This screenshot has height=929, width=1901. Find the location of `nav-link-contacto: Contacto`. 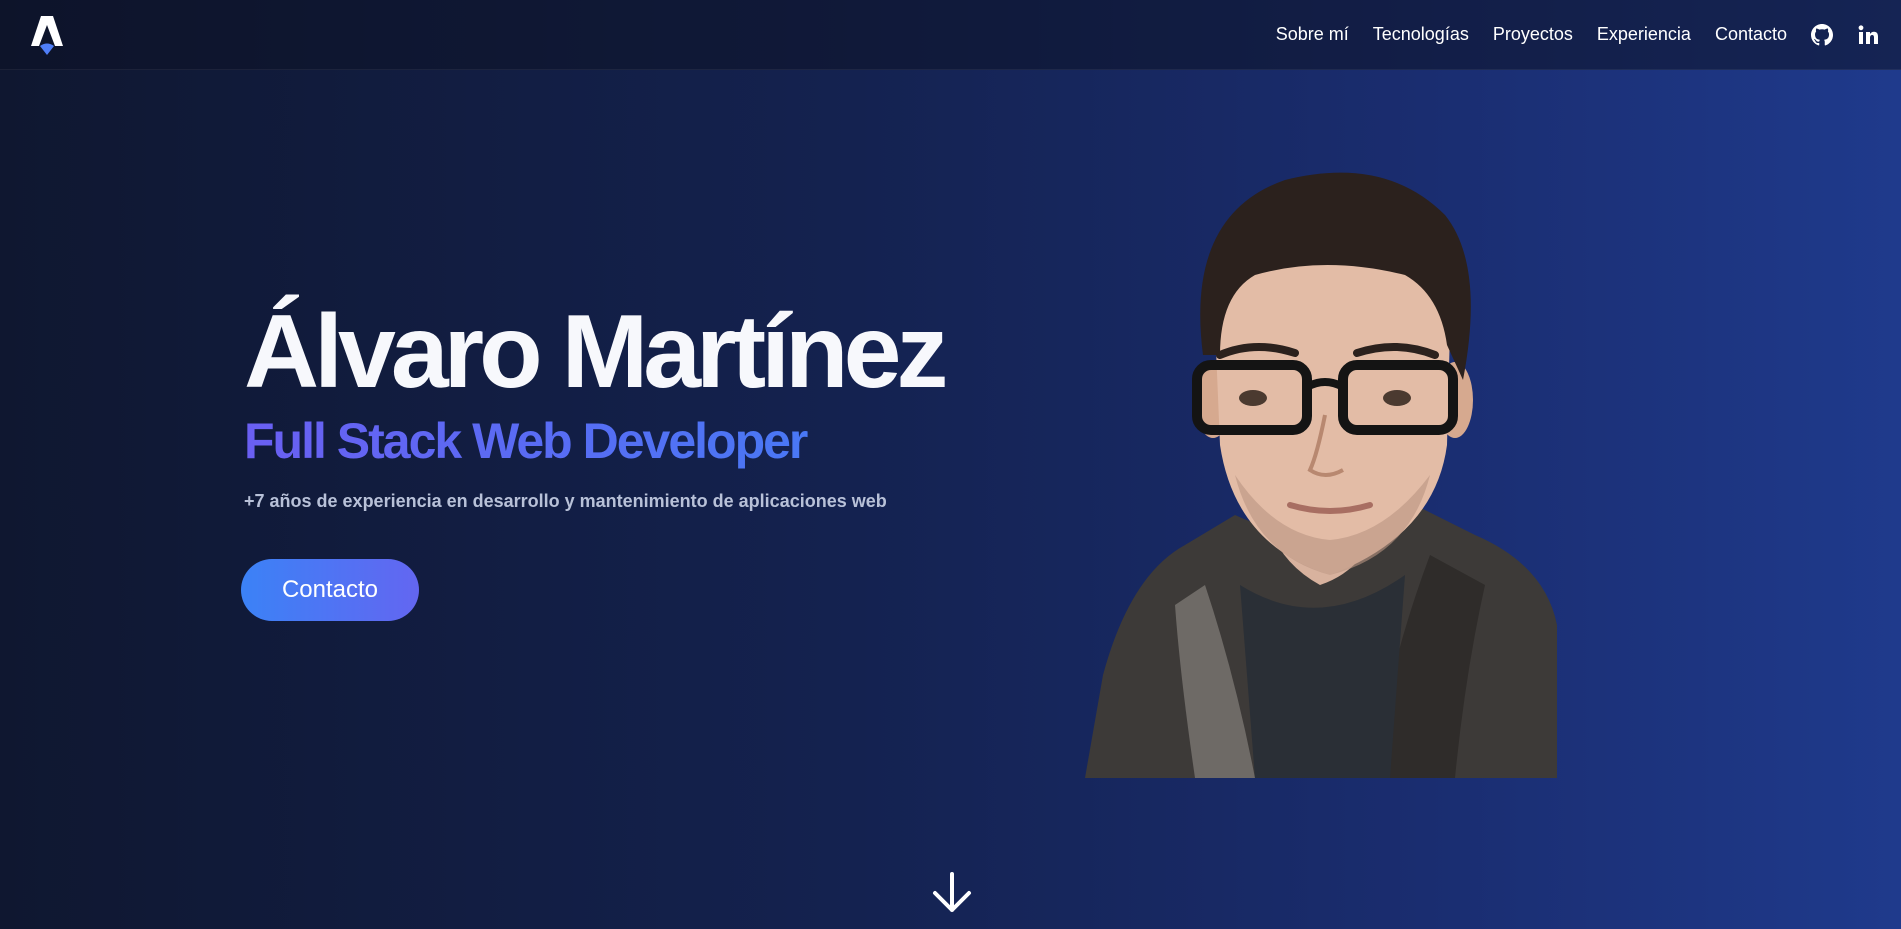

nav-link-contacto: Contacto is located at coordinates (1751, 34).